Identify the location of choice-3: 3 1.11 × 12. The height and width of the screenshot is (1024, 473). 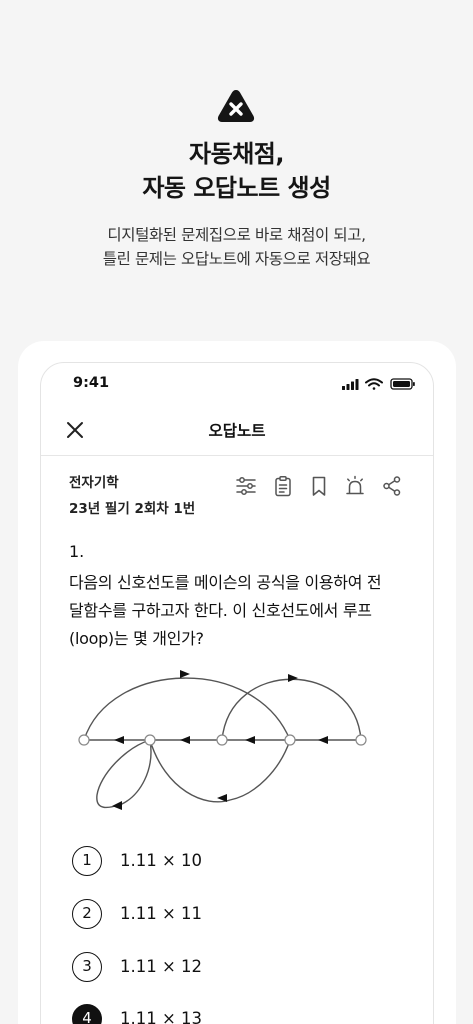
(222, 967).